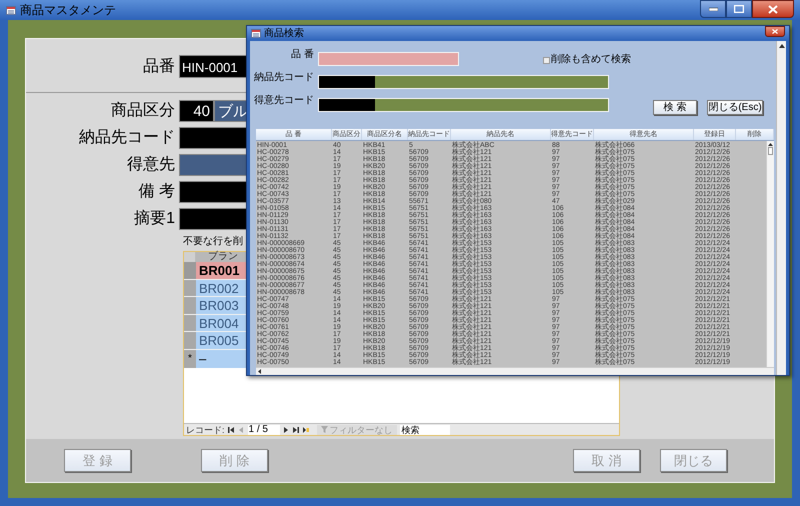 The height and width of the screenshot is (506, 800). I want to click on scroll-thumb, so click(770, 151).